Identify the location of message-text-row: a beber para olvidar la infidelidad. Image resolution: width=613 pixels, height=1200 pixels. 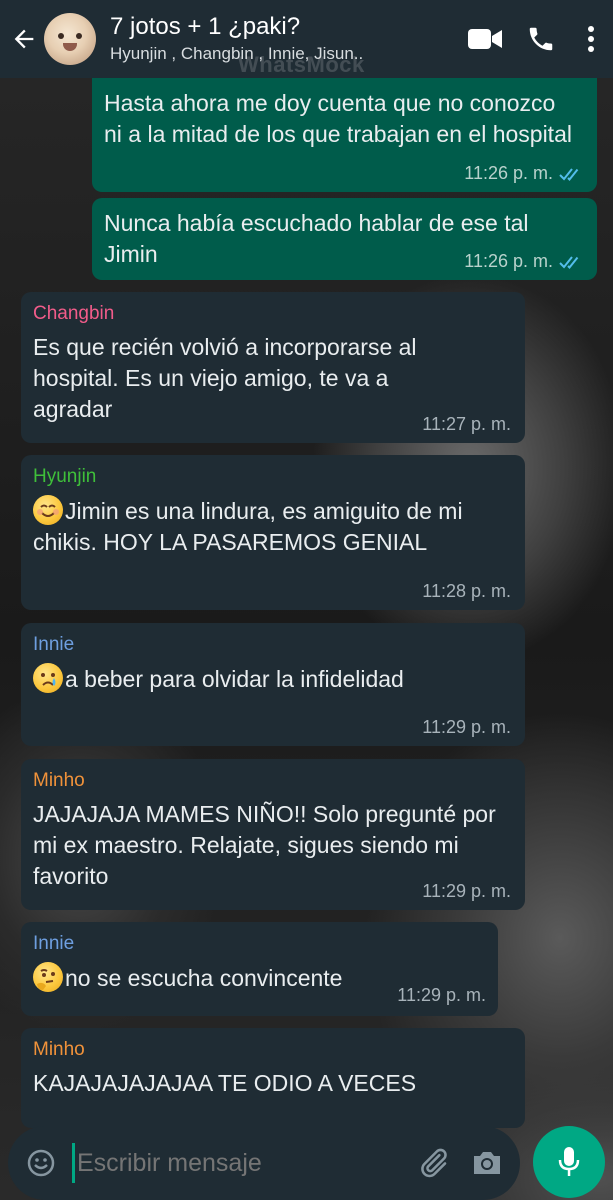
(272, 679).